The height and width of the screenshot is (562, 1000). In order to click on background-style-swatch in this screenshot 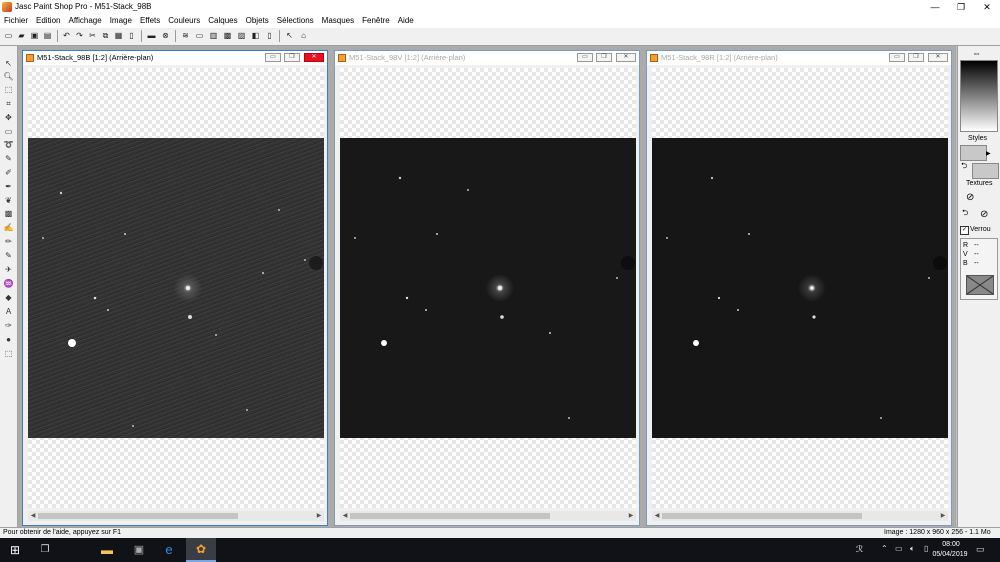, I will do `click(985, 171)`.